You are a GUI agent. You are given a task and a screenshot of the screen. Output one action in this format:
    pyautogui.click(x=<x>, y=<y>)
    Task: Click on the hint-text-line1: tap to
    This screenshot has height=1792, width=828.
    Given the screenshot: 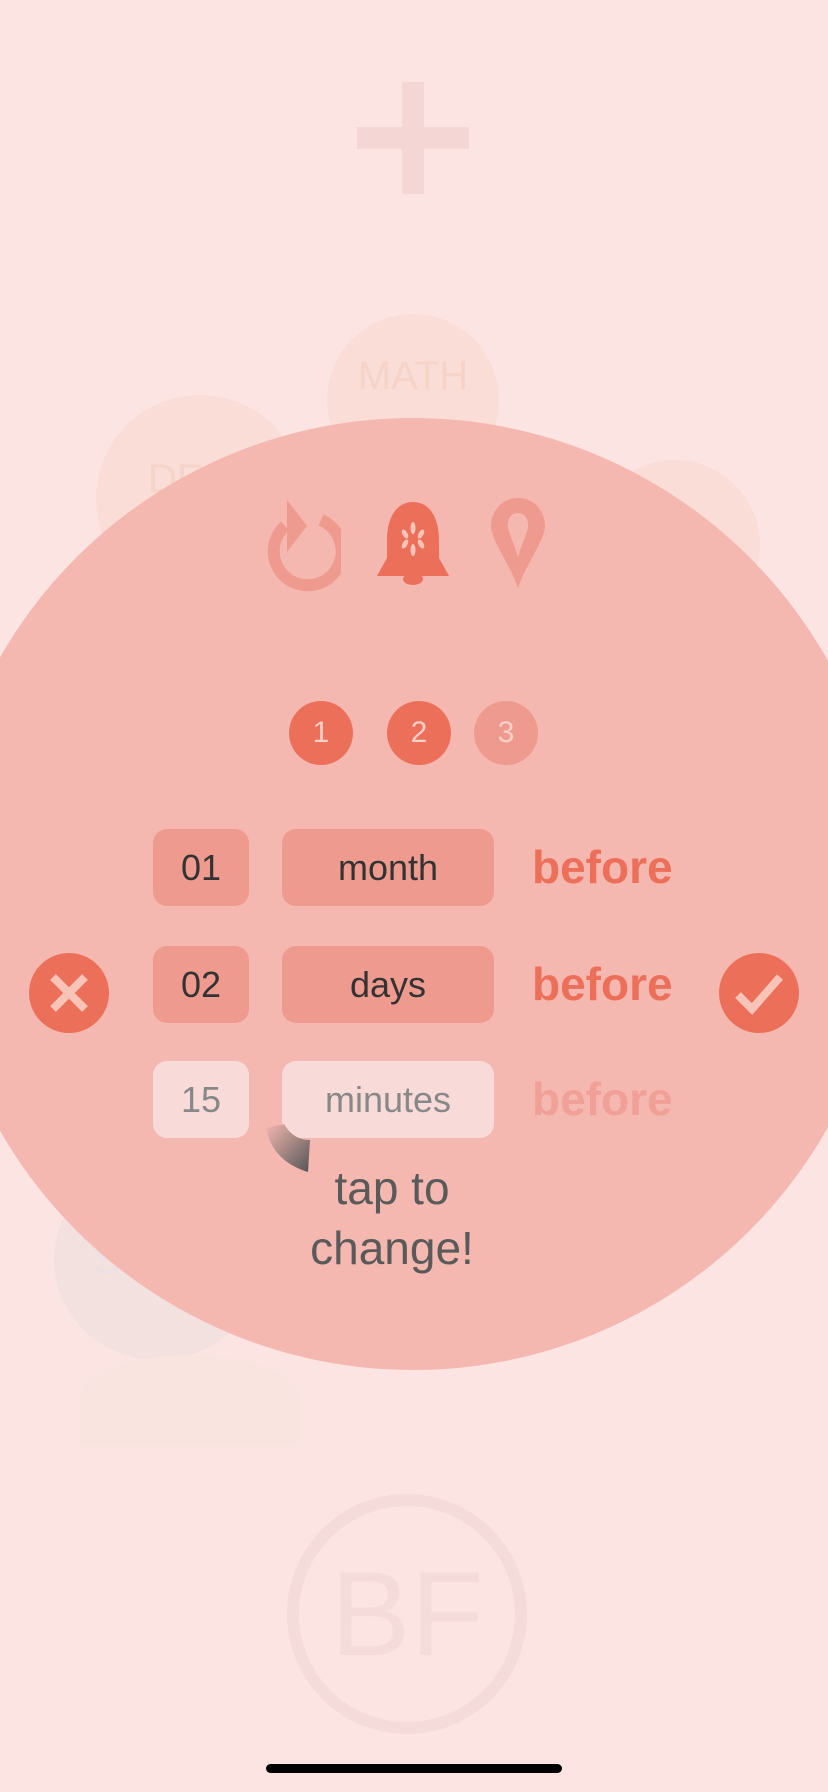 What is the action you would take?
    pyautogui.click(x=392, y=1188)
    